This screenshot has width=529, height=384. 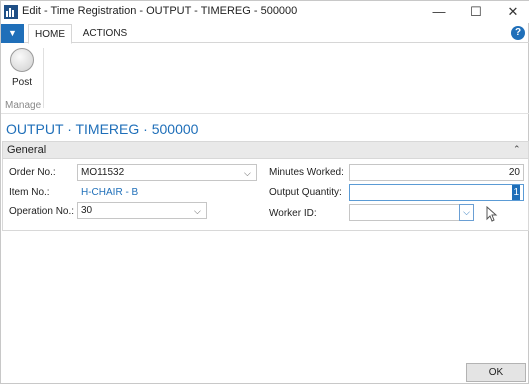 I want to click on post-icon, so click(x=22, y=60).